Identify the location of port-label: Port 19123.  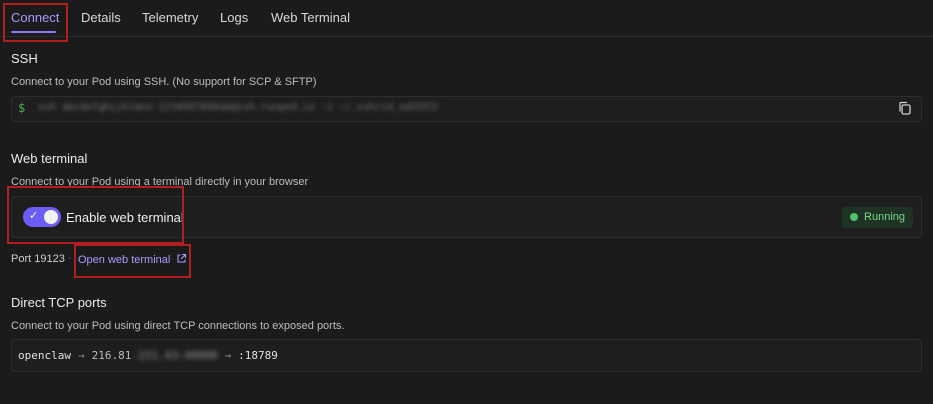
(38, 259).